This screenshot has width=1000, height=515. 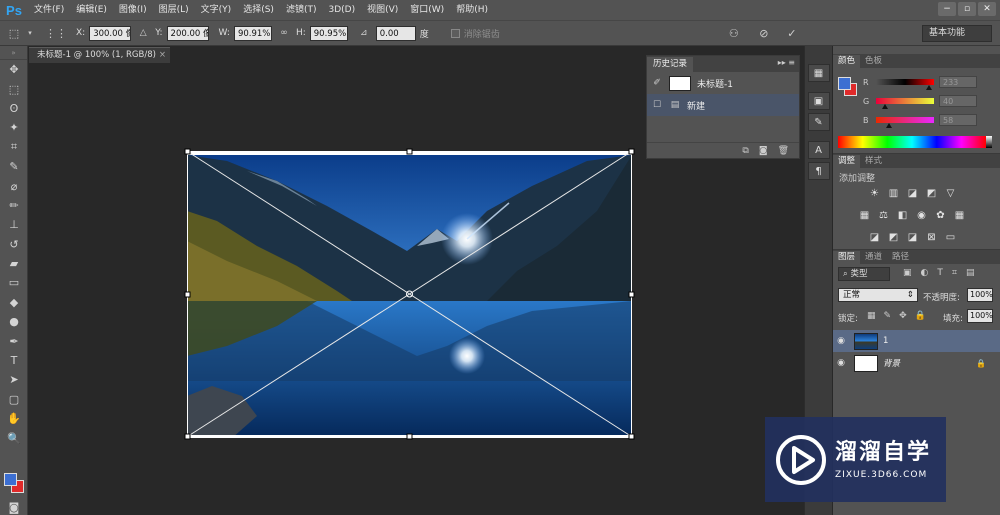 What do you see at coordinates (14, 224) in the screenshot?
I see `clone-stamp-tool-icon: ⊥` at bounding box center [14, 224].